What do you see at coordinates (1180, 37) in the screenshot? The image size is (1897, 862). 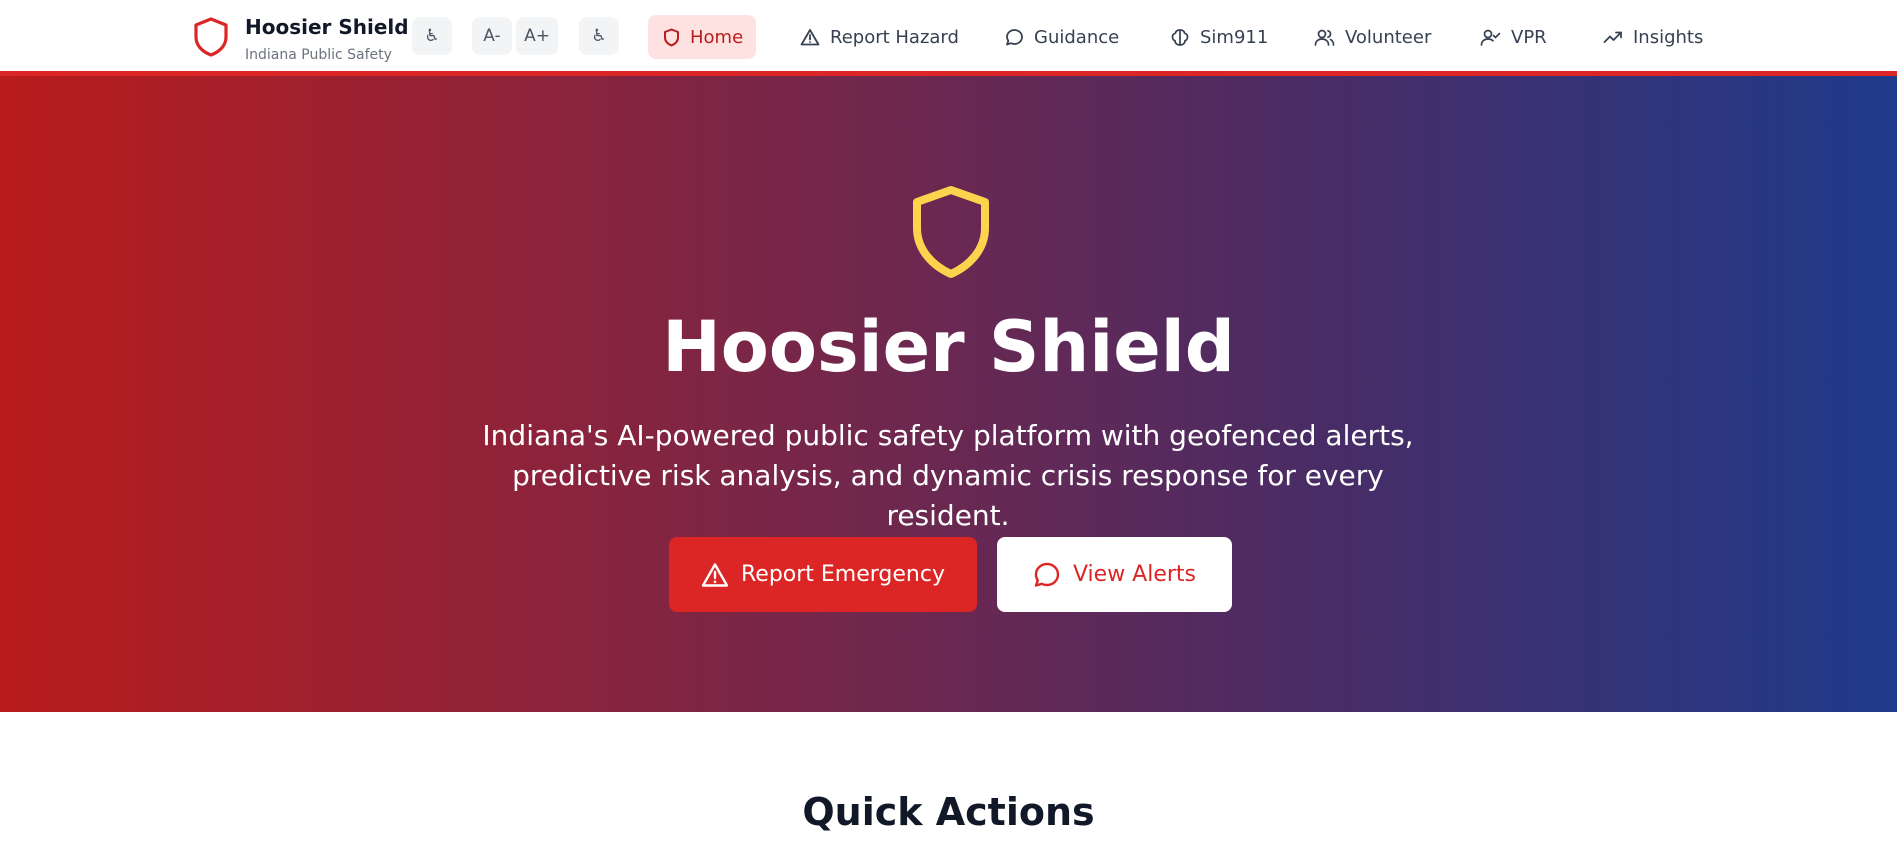 I see `brain-icon` at bounding box center [1180, 37].